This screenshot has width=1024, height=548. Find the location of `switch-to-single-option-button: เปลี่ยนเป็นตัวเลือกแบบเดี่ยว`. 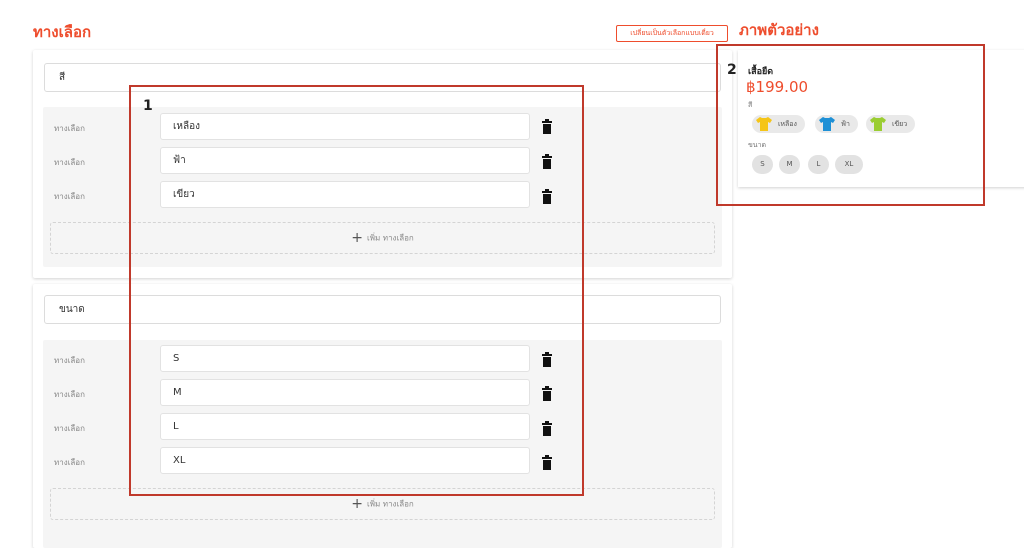

switch-to-single-option-button: เปลี่ยนเป็นตัวเลือกแบบเดี่ยว is located at coordinates (672, 33).